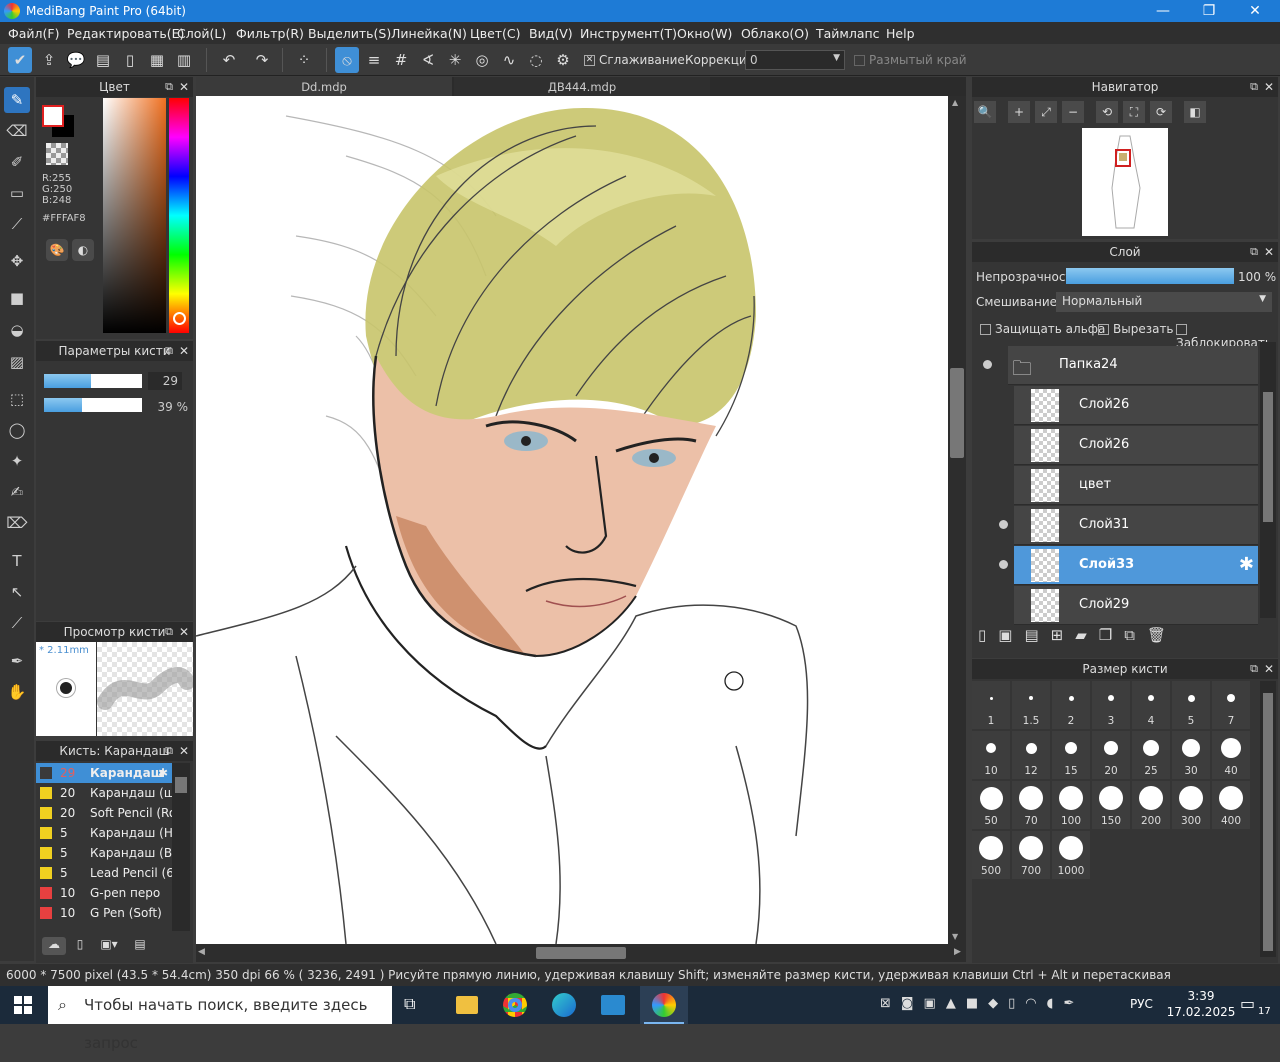  What do you see at coordinates (1042, 329) in the screenshot?
I see `protect-alpha-checkbox: Защищать альфа` at bounding box center [1042, 329].